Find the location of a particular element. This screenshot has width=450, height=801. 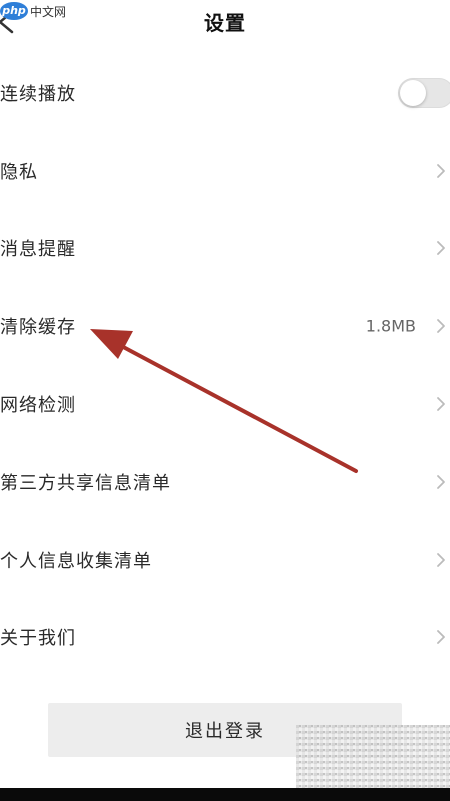

setting-label: 个人信息收集清单 is located at coordinates (76, 561).